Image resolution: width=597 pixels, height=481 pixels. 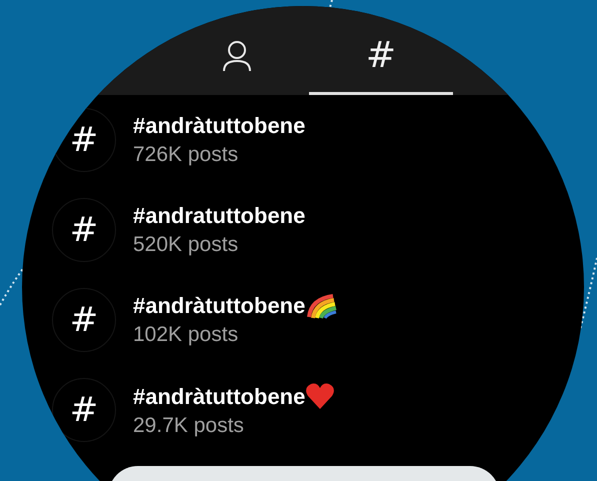 What do you see at coordinates (381, 61) in the screenshot?
I see `tags-tab: #` at bounding box center [381, 61].